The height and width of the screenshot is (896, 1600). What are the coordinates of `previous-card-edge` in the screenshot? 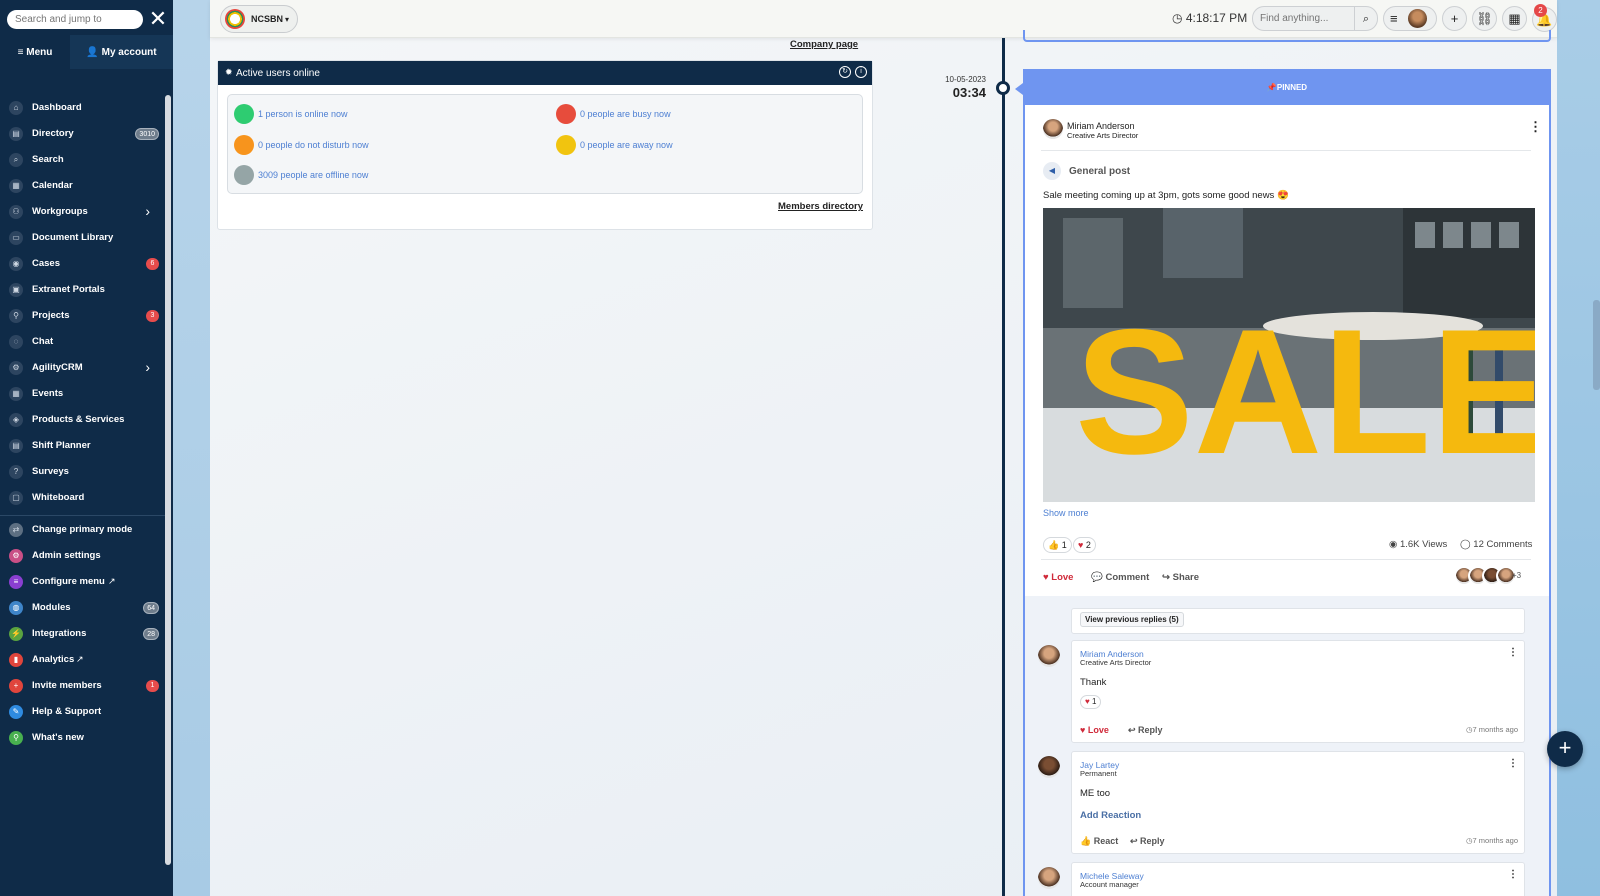 It's located at (1287, 36).